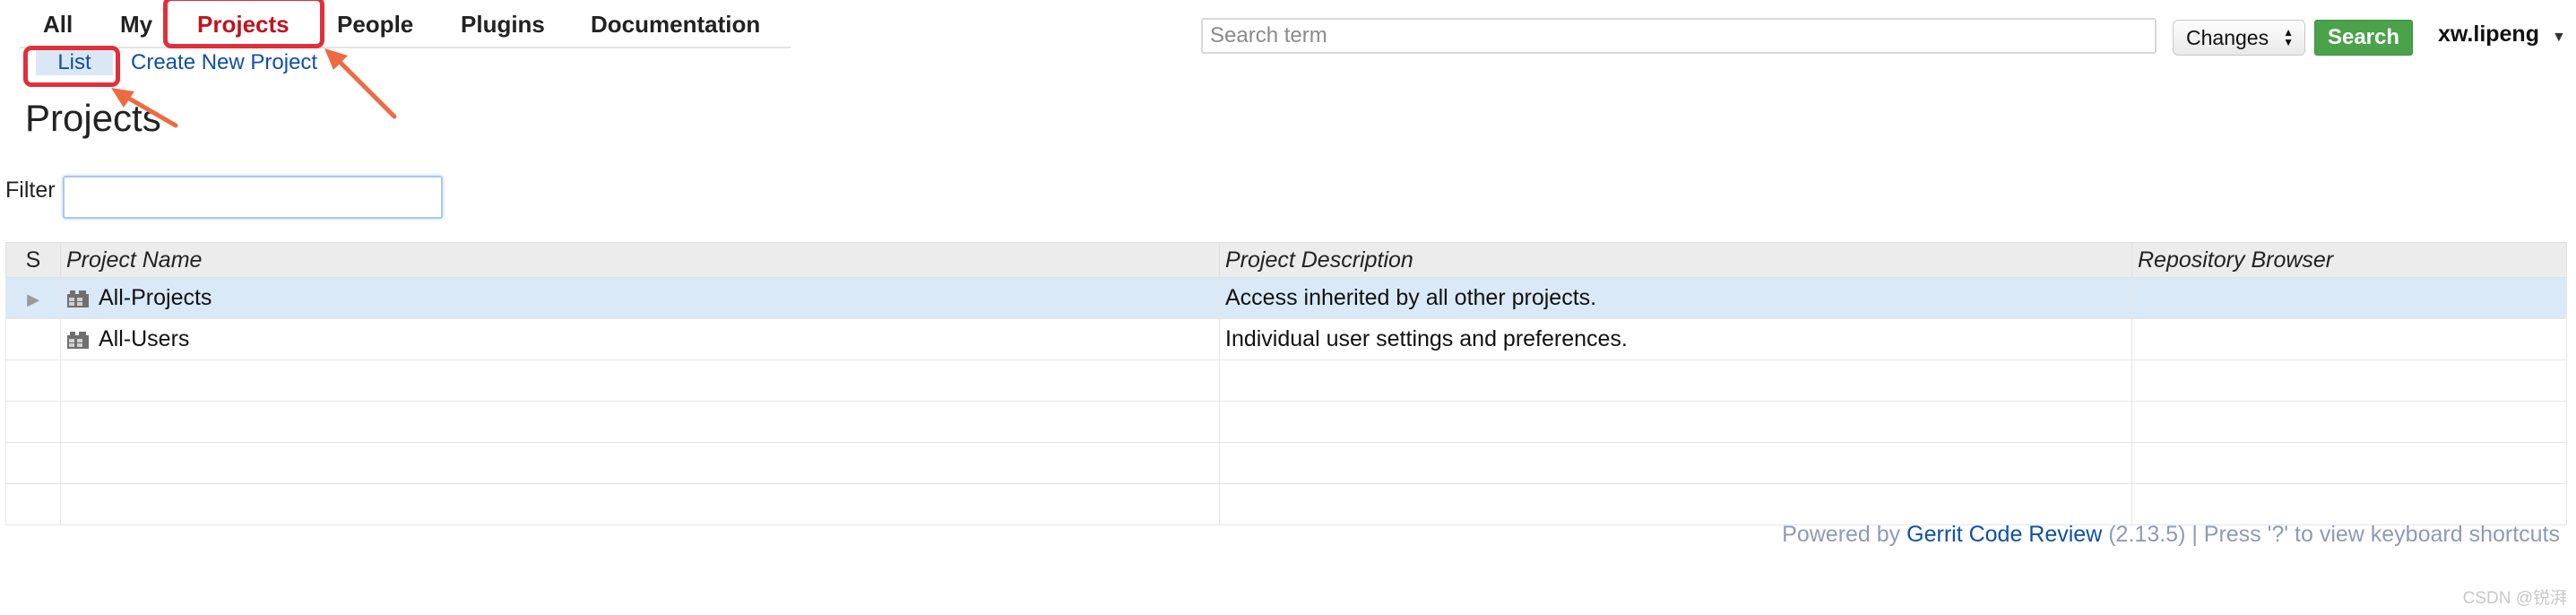 The width and height of the screenshot is (2576, 615). What do you see at coordinates (2004, 534) in the screenshot?
I see `gerrit-code-review-link: Gerrit Code Review` at bounding box center [2004, 534].